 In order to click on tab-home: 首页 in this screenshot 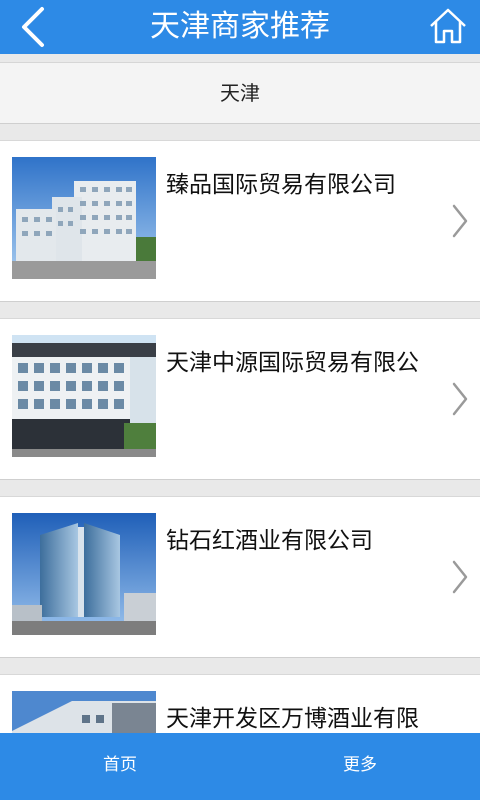, I will do `click(120, 766)`.